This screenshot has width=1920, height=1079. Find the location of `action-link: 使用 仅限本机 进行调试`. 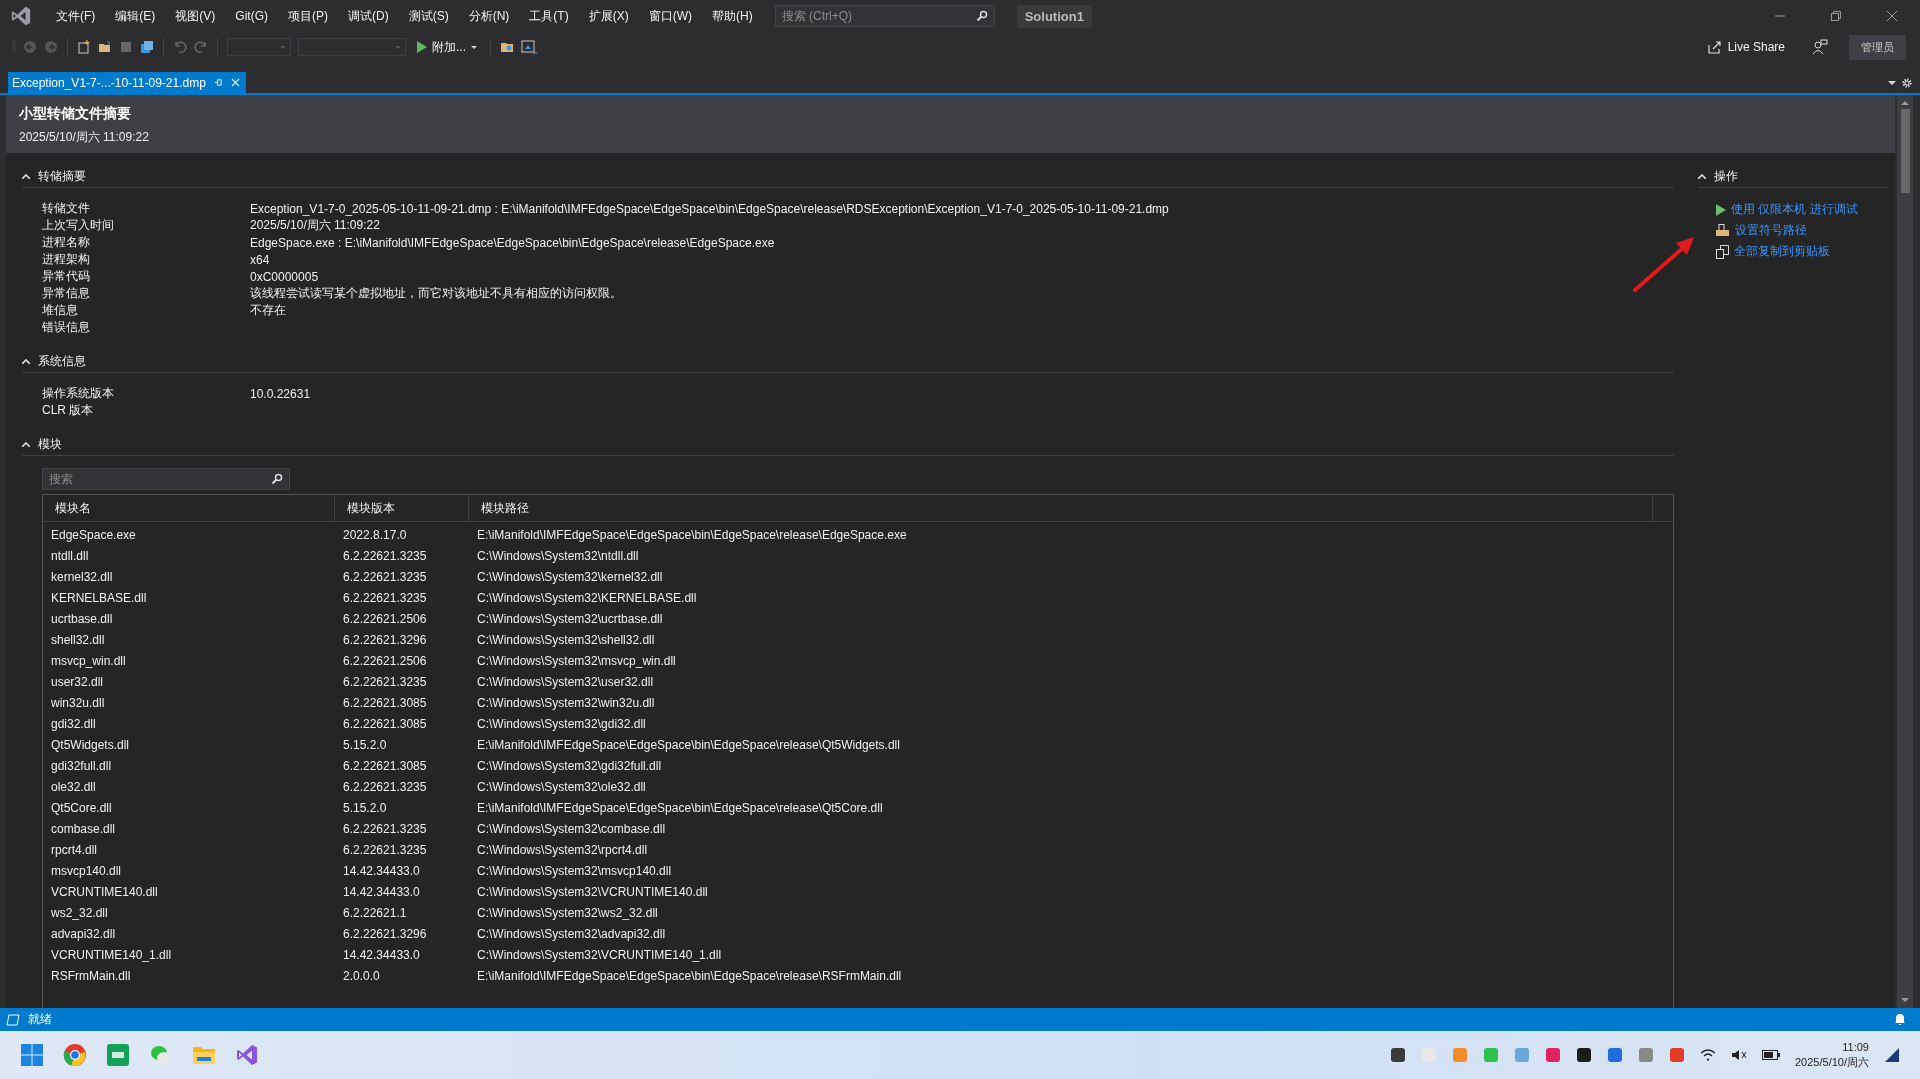

action-link: 使用 仅限本机 进行调试 is located at coordinates (1794, 209).